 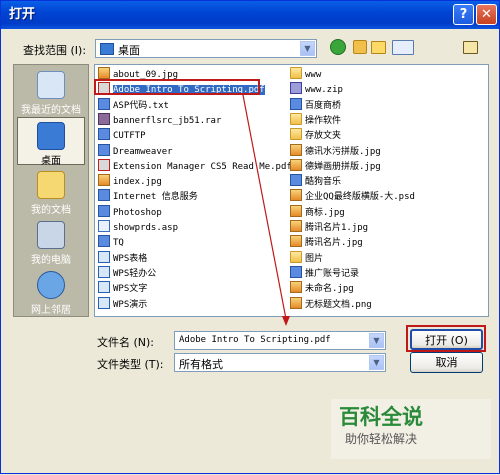 I want to click on watermark-logo: 百科全说 助你轻松解决, so click(x=411, y=429).